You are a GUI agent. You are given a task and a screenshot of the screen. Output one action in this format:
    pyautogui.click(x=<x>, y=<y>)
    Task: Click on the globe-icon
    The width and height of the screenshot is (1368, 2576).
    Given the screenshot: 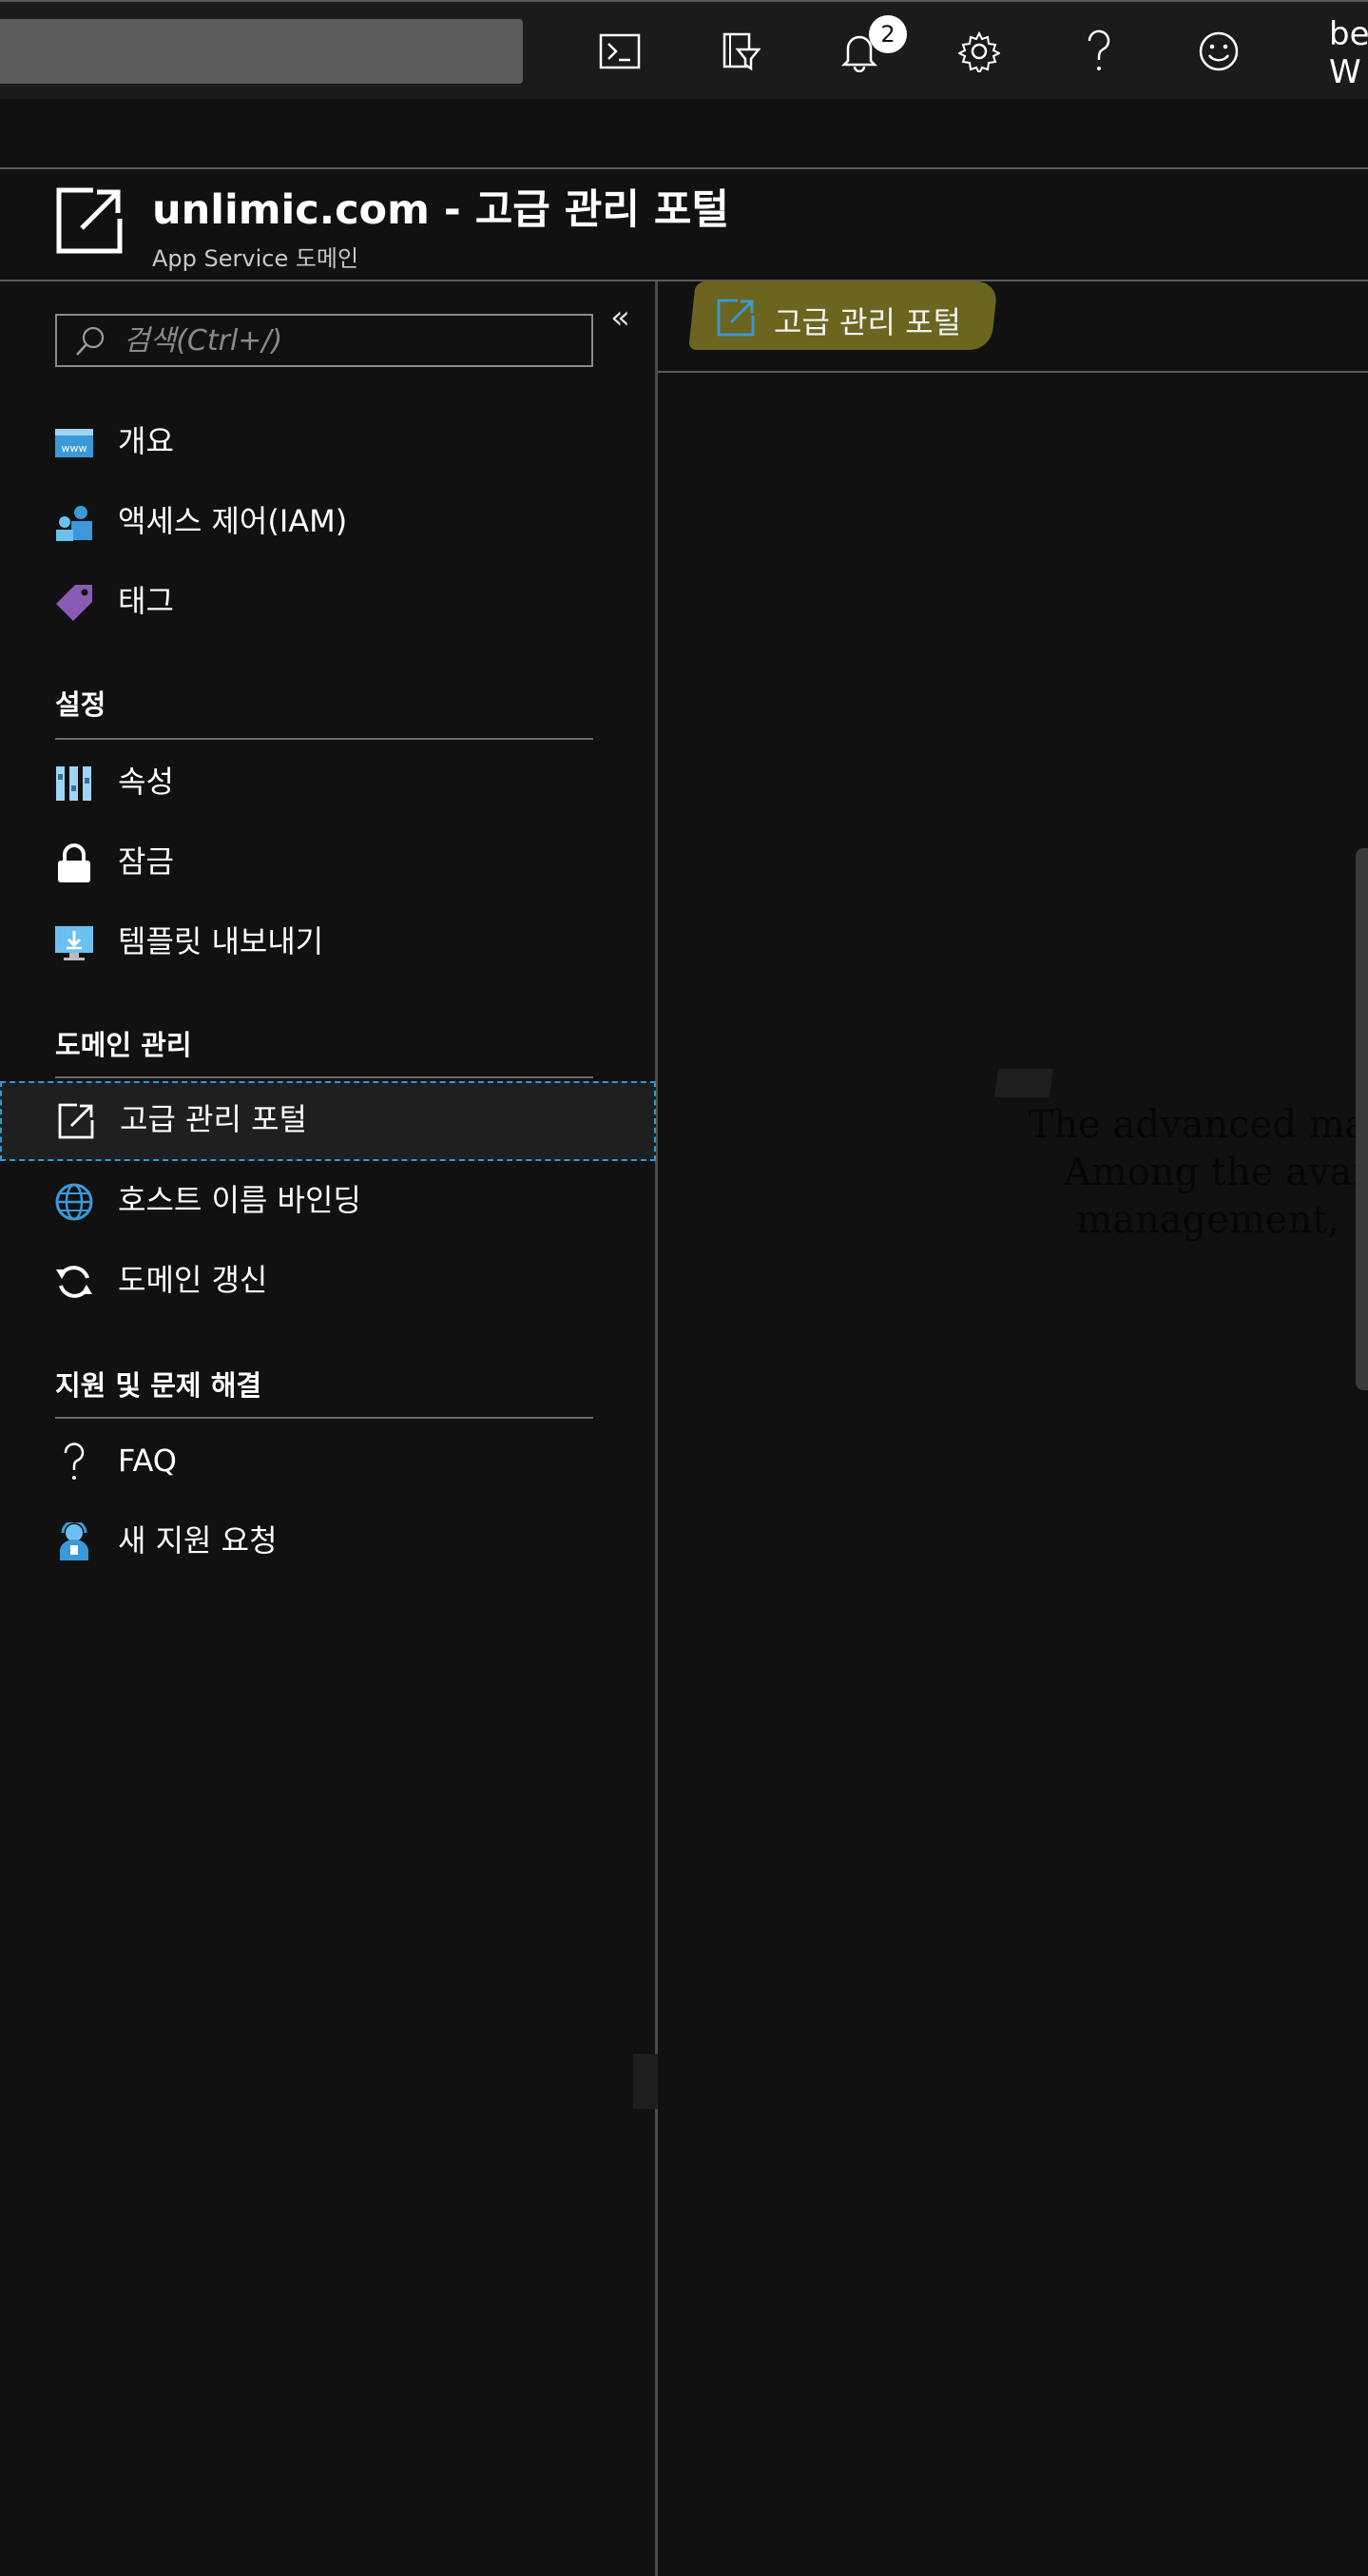 What is the action you would take?
    pyautogui.click(x=74, y=1202)
    